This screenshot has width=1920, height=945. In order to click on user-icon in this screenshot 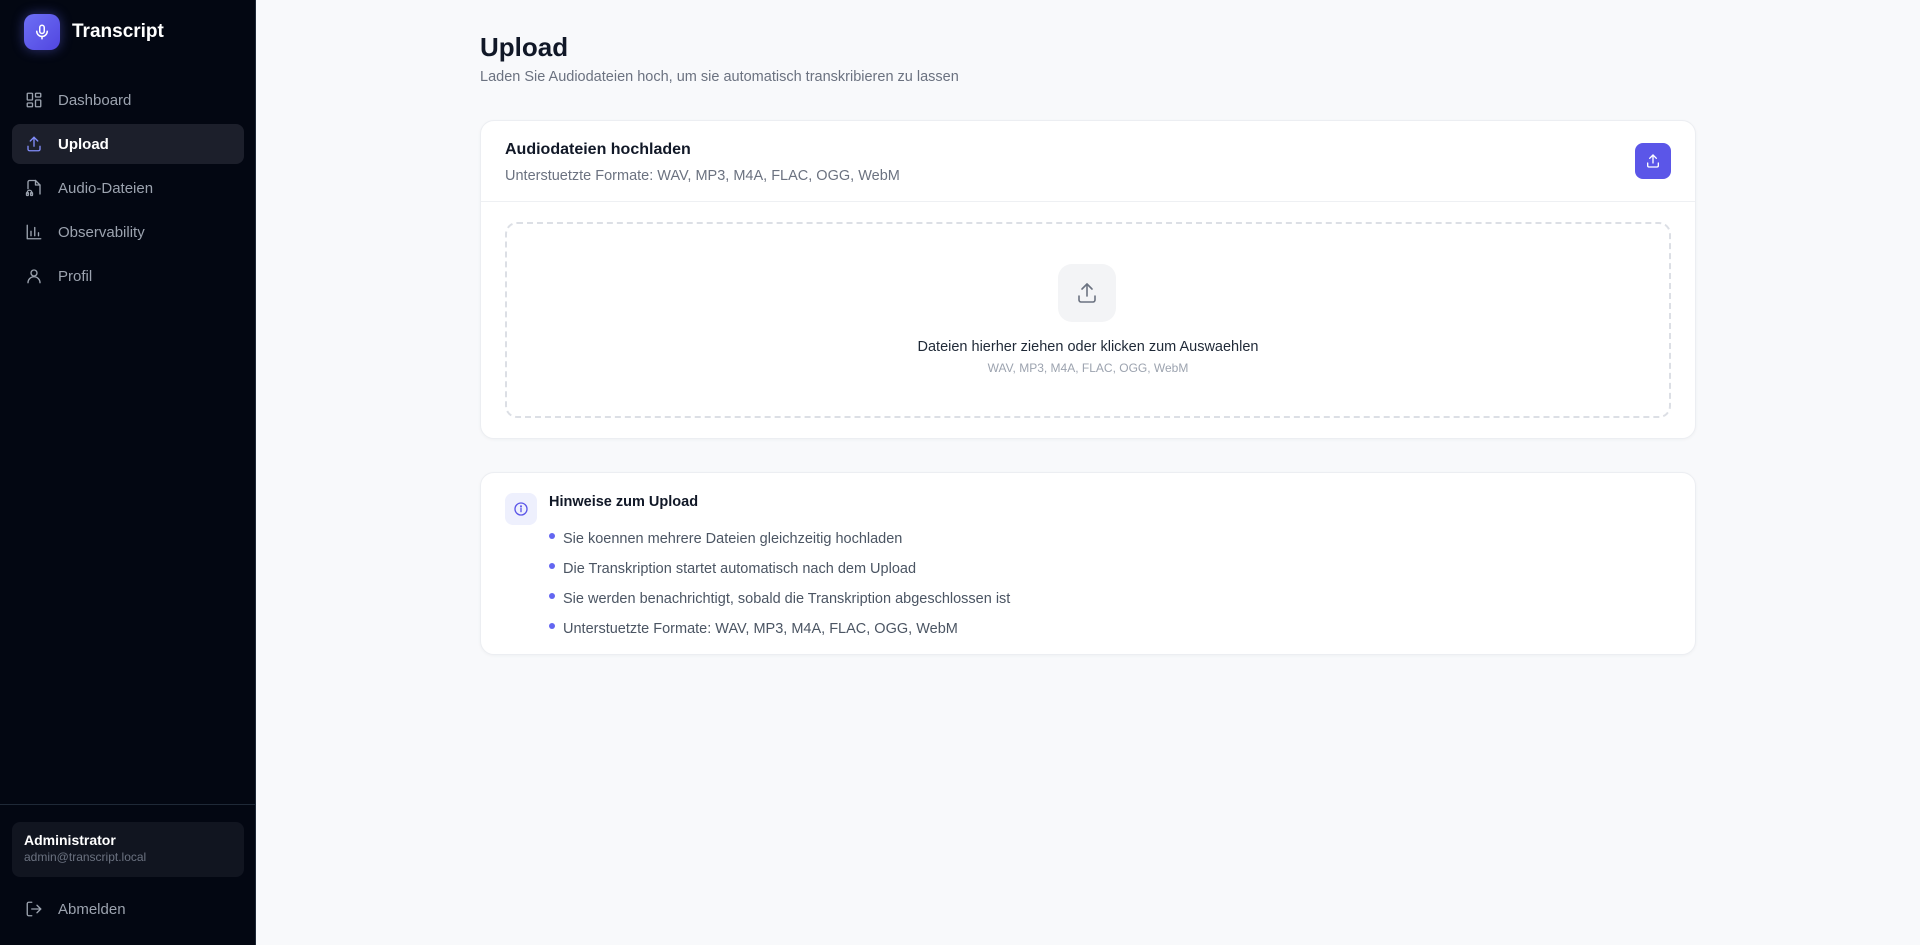, I will do `click(34, 276)`.